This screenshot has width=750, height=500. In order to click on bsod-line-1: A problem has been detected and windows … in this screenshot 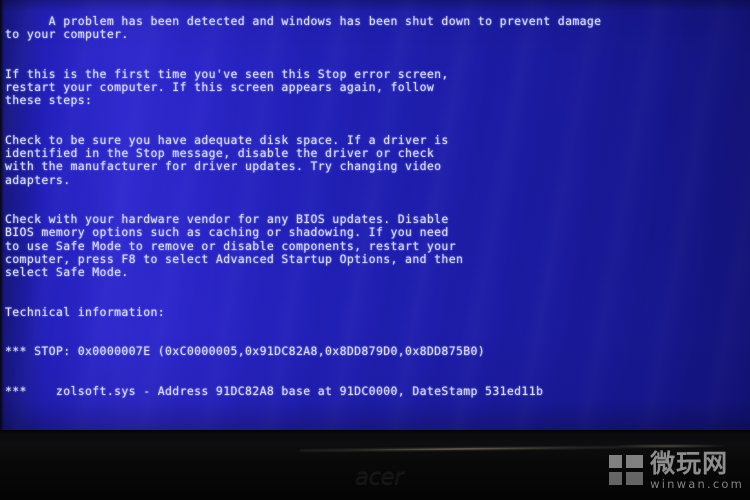, I will do `click(325, 21)`.